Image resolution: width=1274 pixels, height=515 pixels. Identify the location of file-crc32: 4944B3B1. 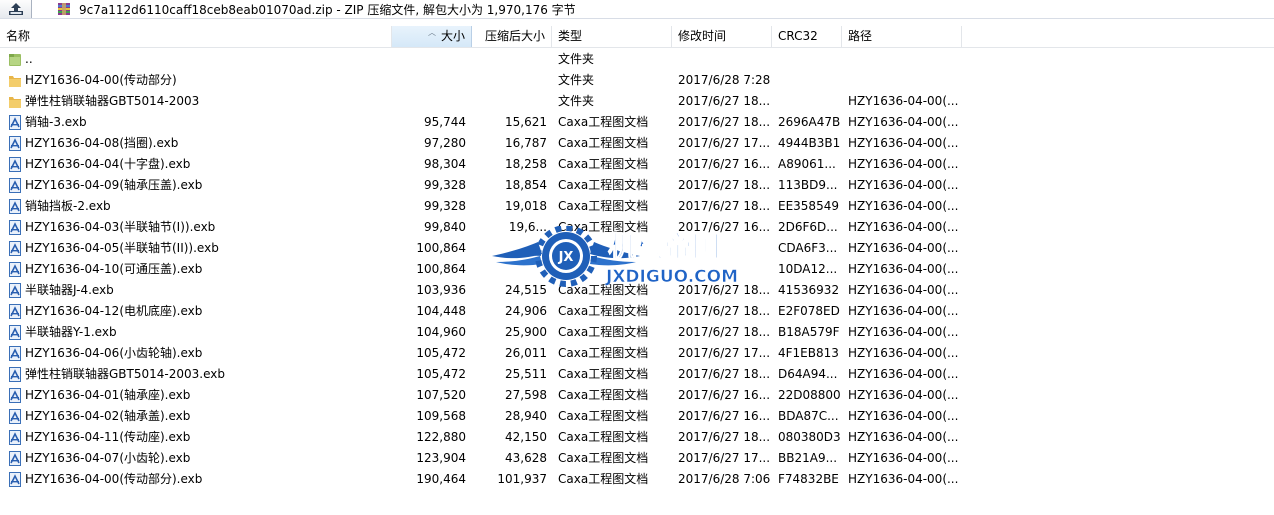
(809, 143).